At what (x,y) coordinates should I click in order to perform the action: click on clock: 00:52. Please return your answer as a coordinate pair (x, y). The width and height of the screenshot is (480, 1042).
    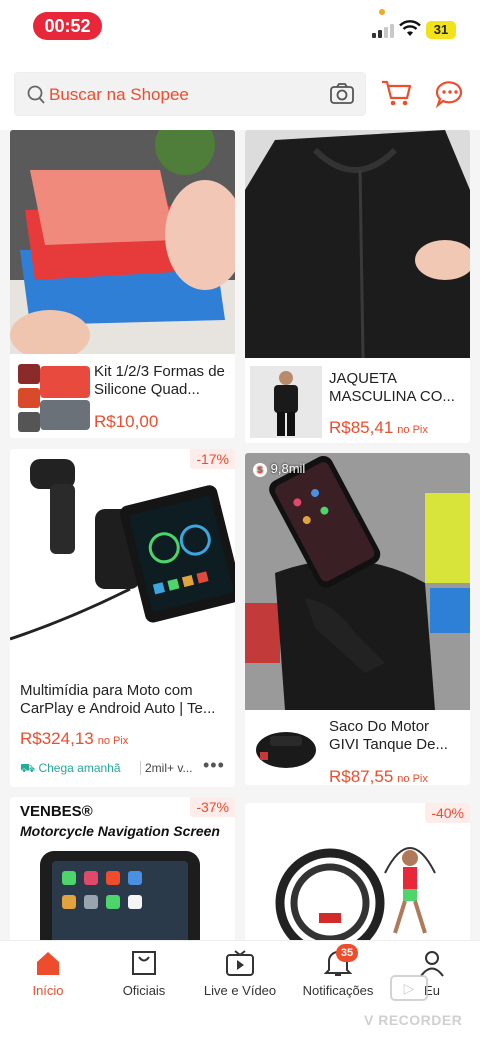
    Looking at the image, I should click on (67, 26).